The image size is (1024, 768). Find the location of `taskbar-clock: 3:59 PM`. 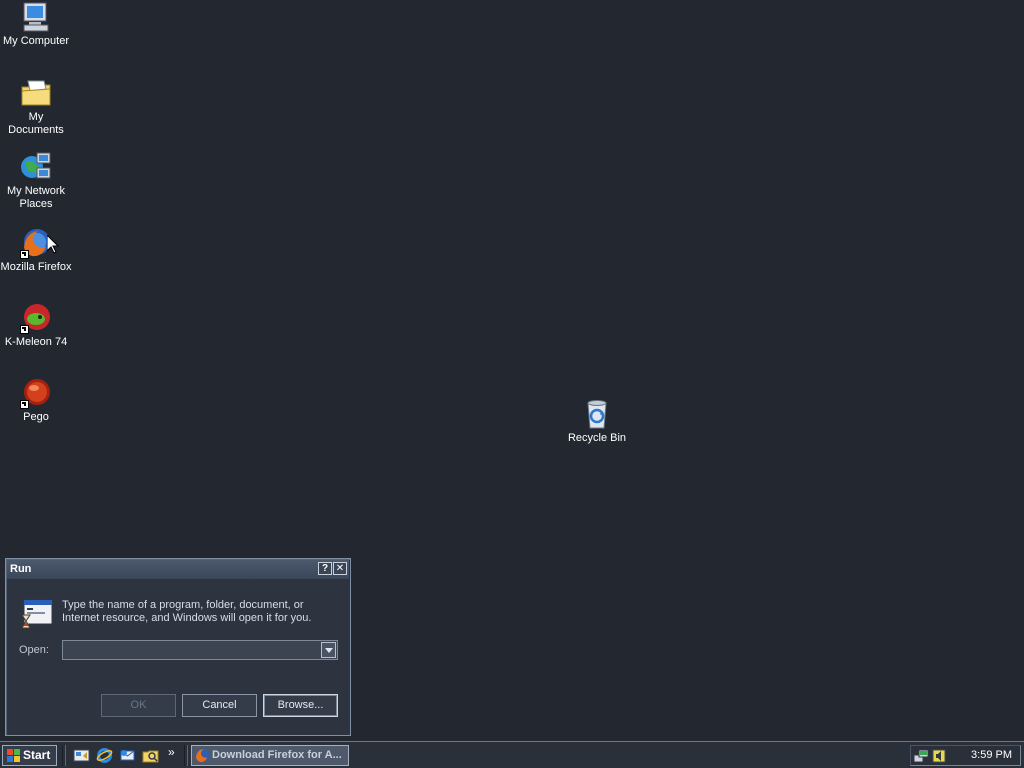

taskbar-clock: 3:59 PM is located at coordinates (991, 755).